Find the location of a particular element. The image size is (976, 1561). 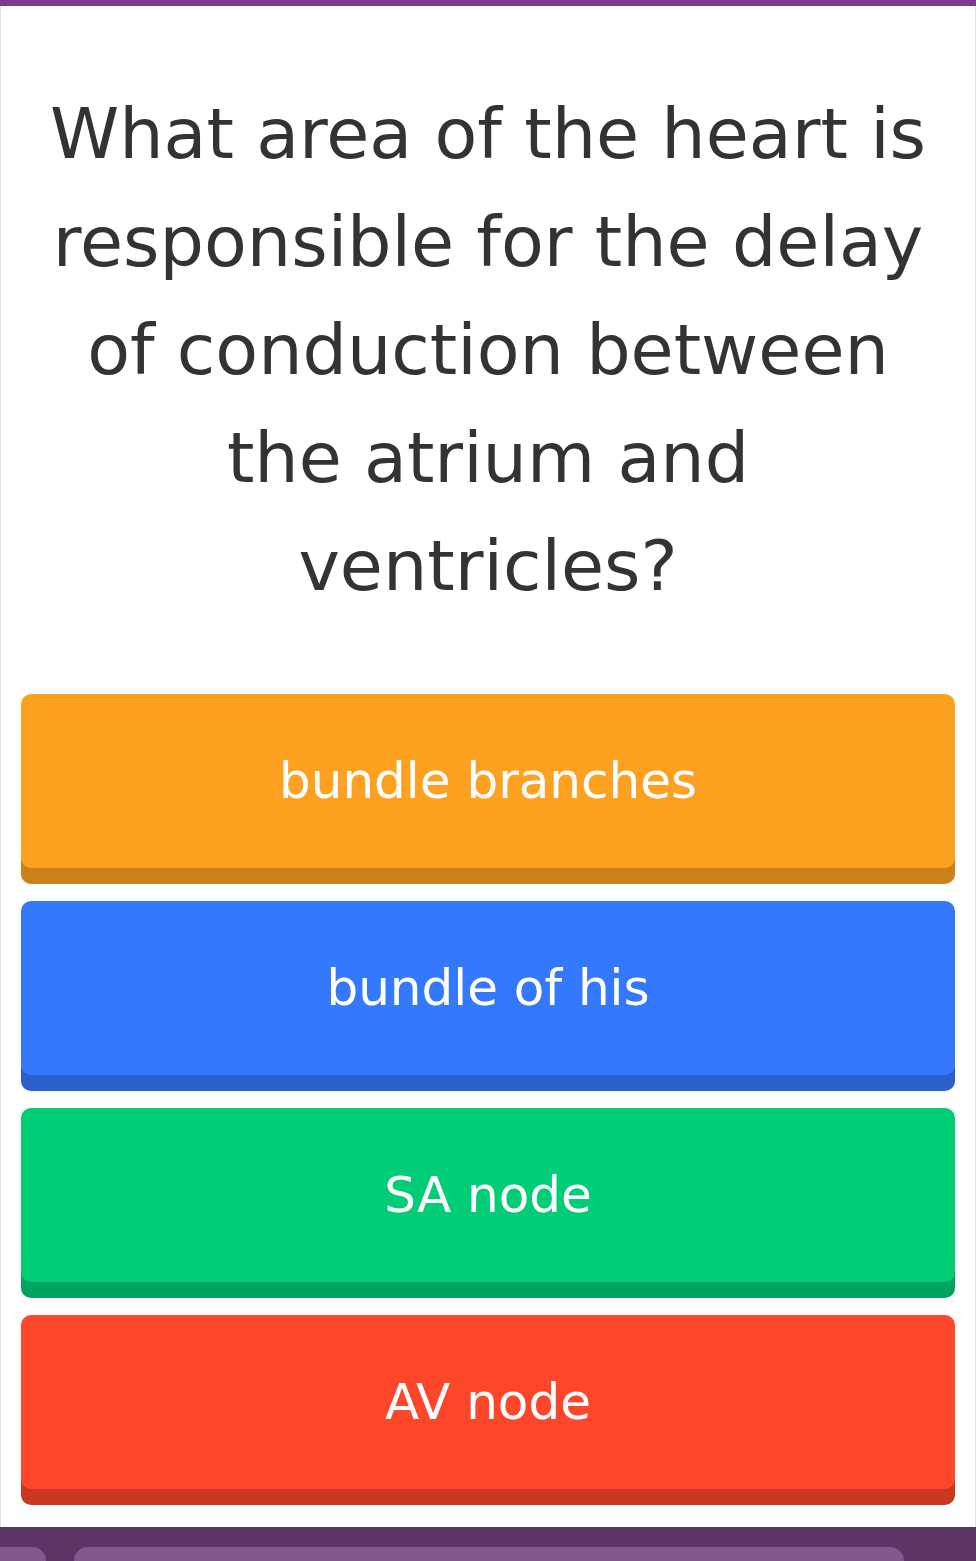

answer-option: AV node is located at coordinates (488, 1410).